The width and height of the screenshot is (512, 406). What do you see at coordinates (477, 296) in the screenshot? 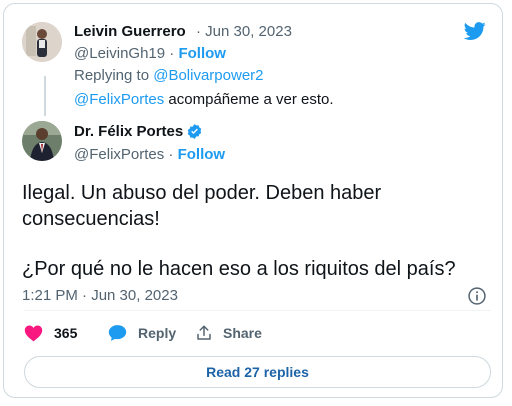
I see `info-icon` at bounding box center [477, 296].